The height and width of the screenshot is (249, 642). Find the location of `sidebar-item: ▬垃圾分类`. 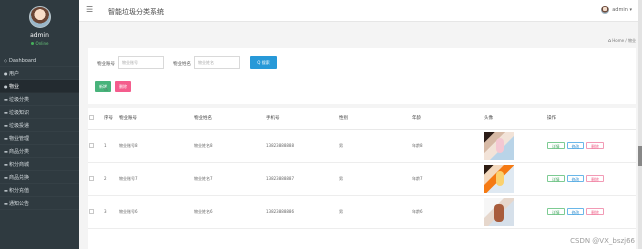

sidebar-item: ▬垃圾分类 is located at coordinates (39, 99).